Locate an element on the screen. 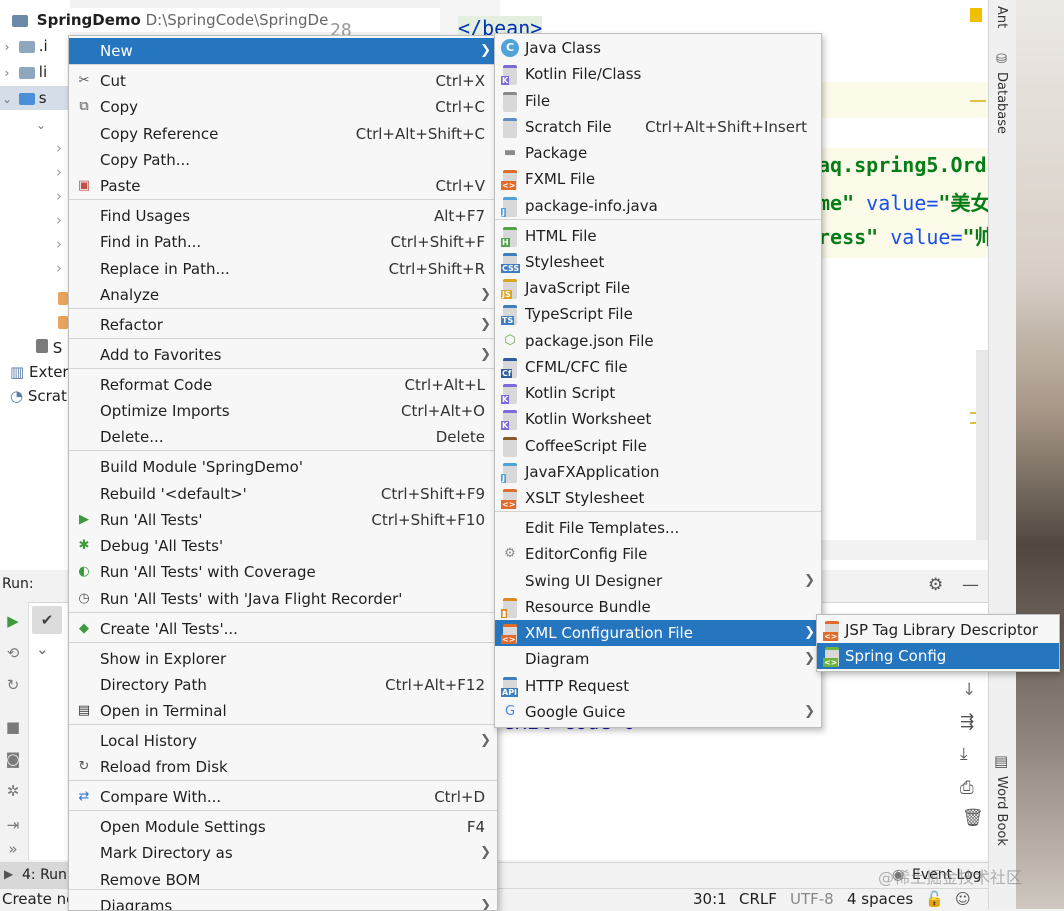  menu-item-open-in-terminal: ▤ Open in Terminal is located at coordinates (283, 711).